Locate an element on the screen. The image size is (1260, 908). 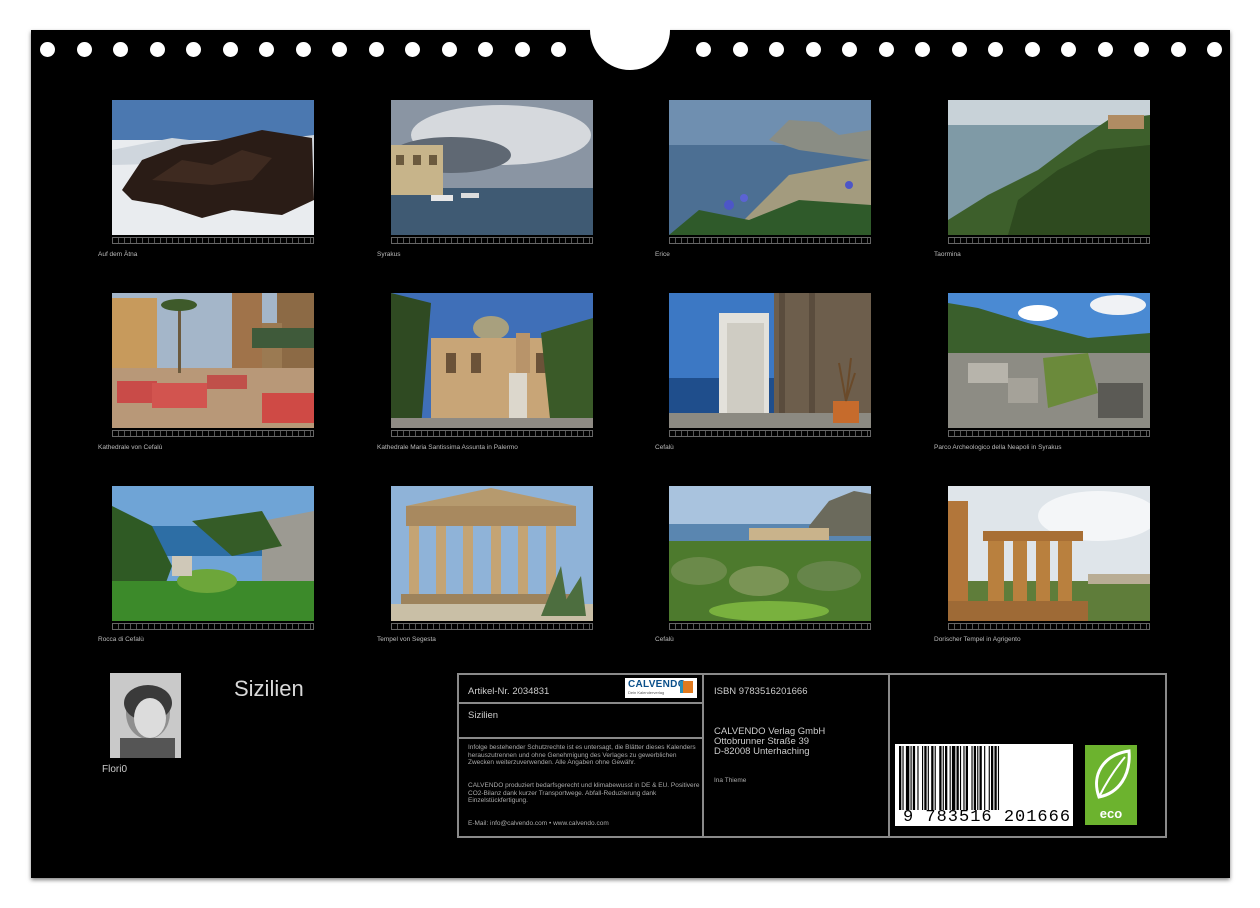
photo-cefalu-cathedral is located at coordinates (213, 360).